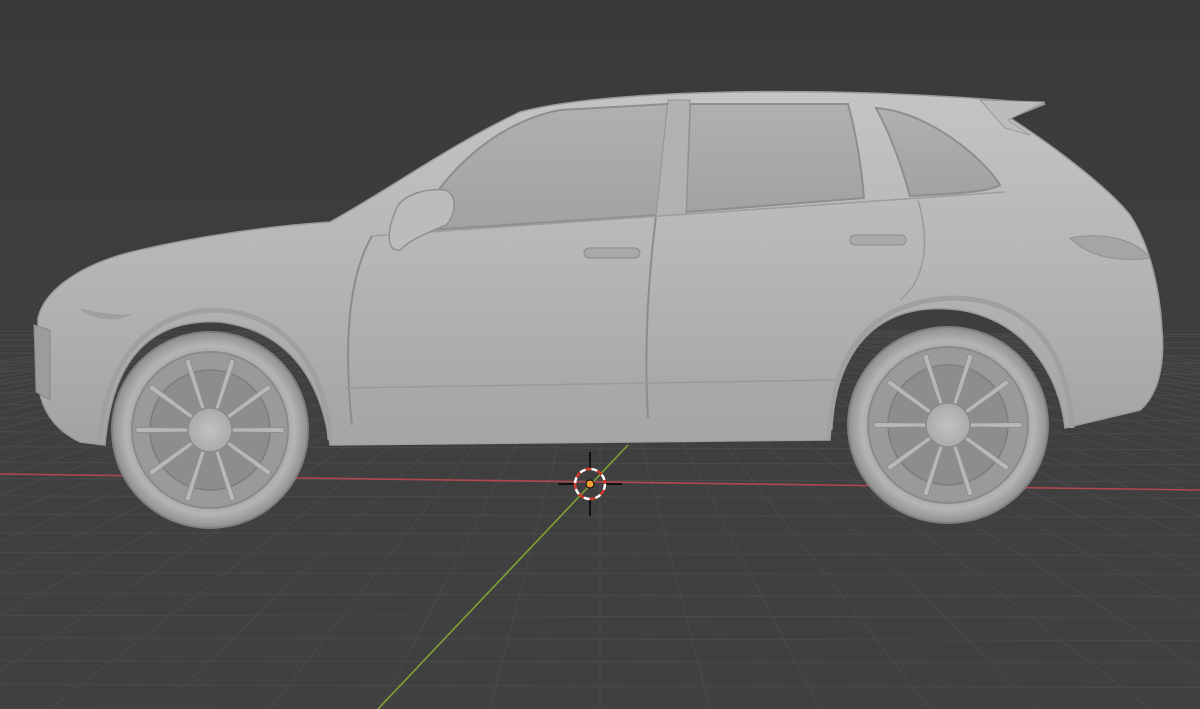  Describe the element at coordinates (549, 167) in the screenshot. I see `front-window` at that location.